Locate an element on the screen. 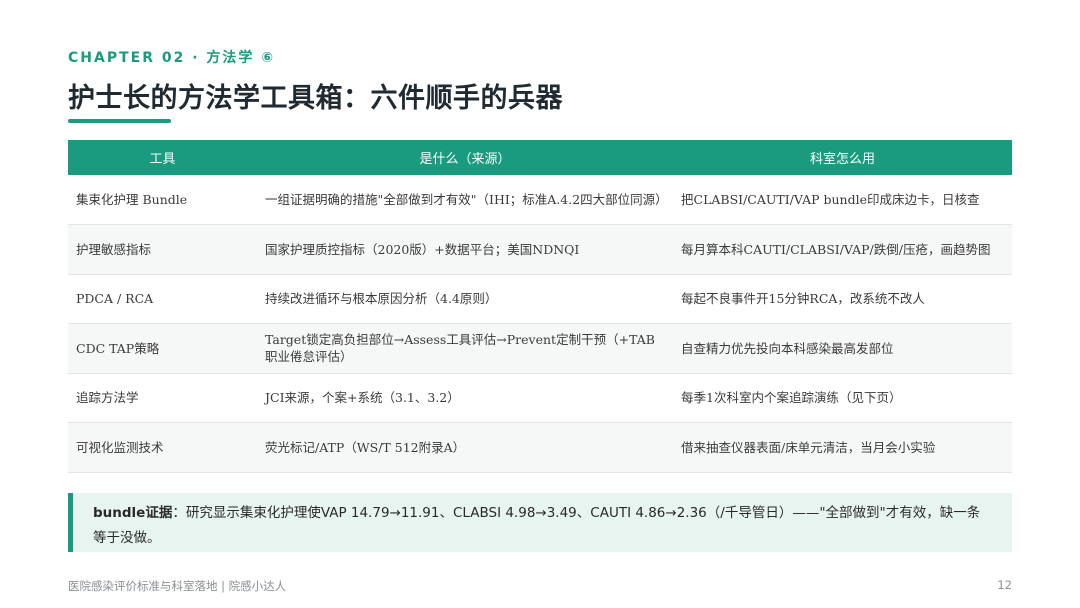 This screenshot has height=608, width=1080. cell-tool: 集束化护理 Bundle is located at coordinates (162, 200).